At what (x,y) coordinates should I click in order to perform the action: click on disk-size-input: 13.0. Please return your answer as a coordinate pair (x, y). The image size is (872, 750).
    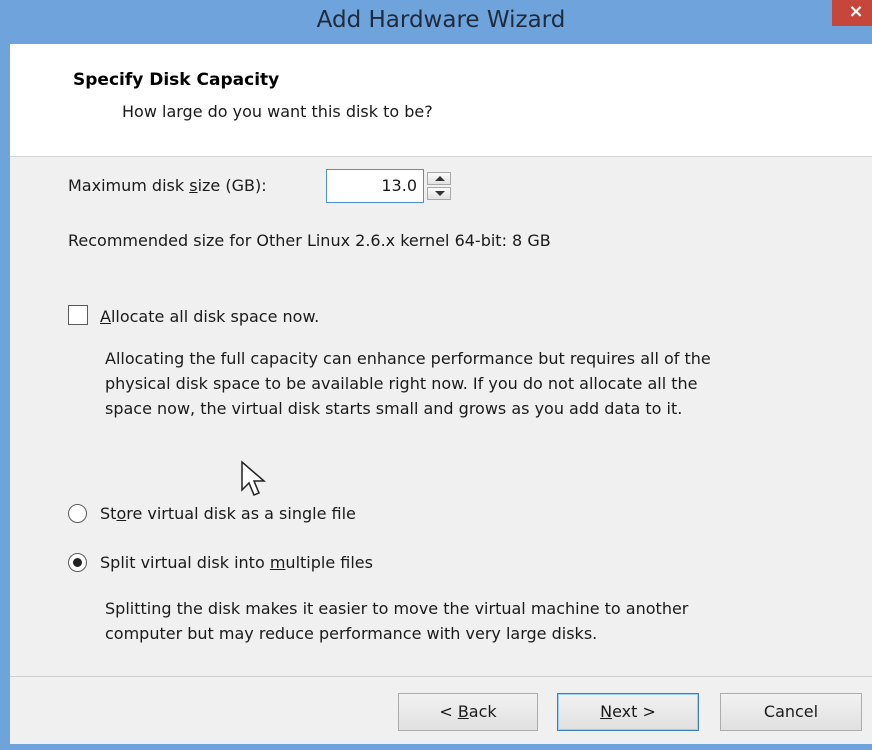
    Looking at the image, I should click on (375, 186).